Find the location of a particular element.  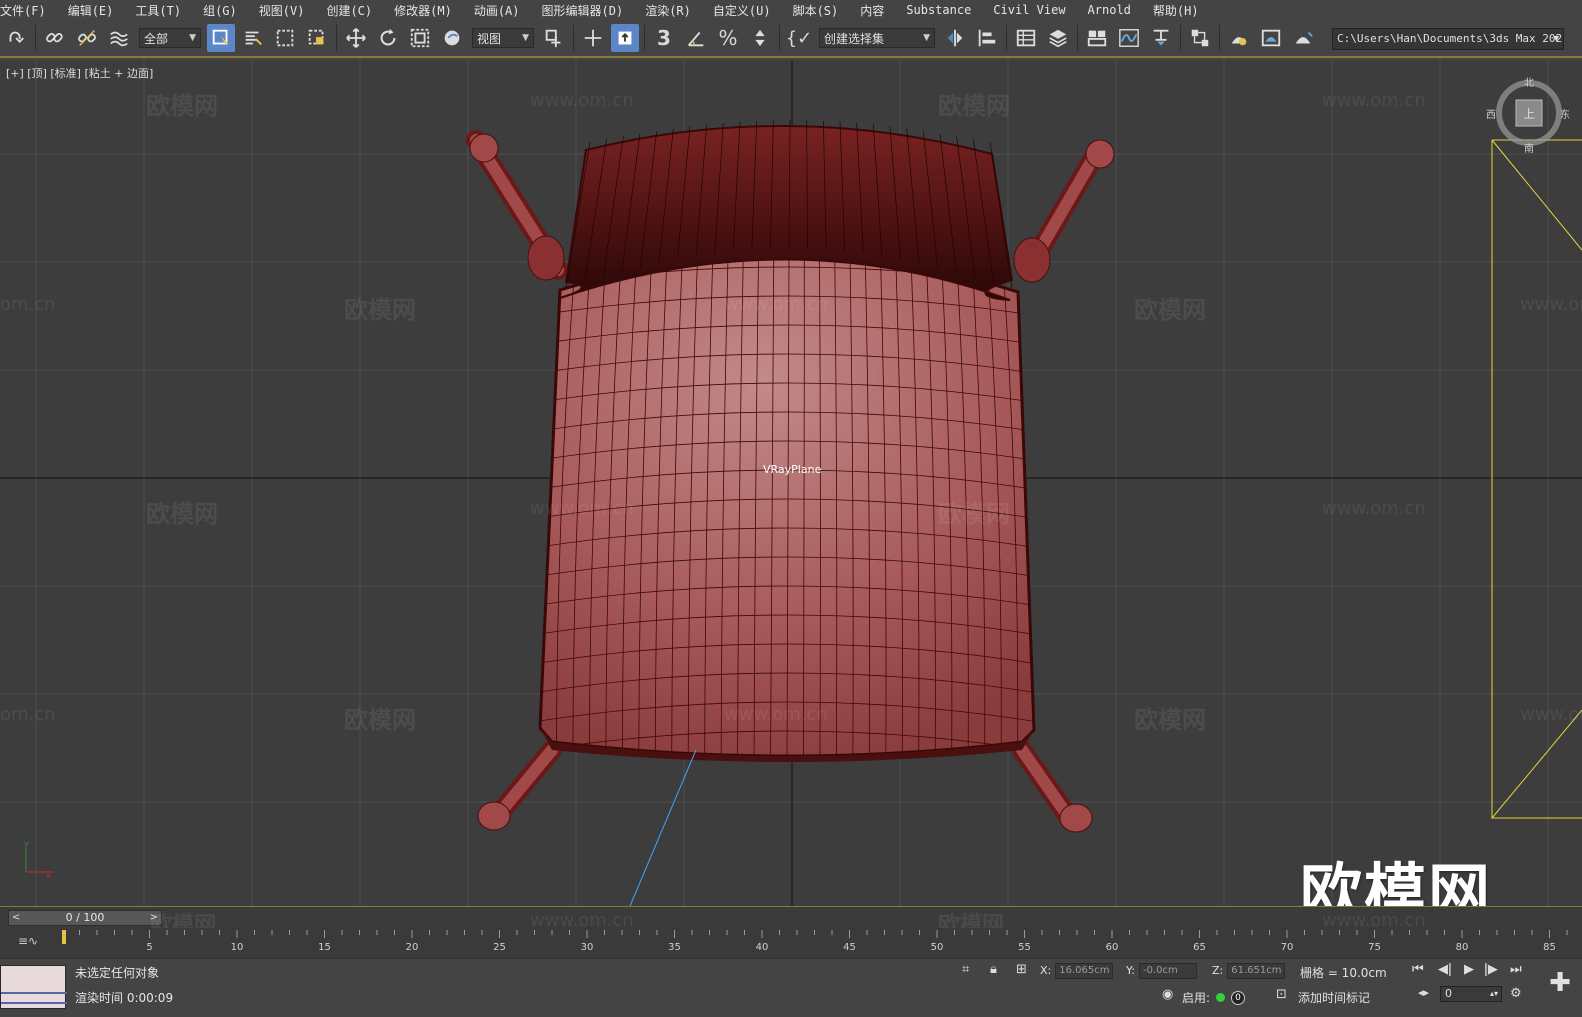

place-icon is located at coordinates (452, 38).